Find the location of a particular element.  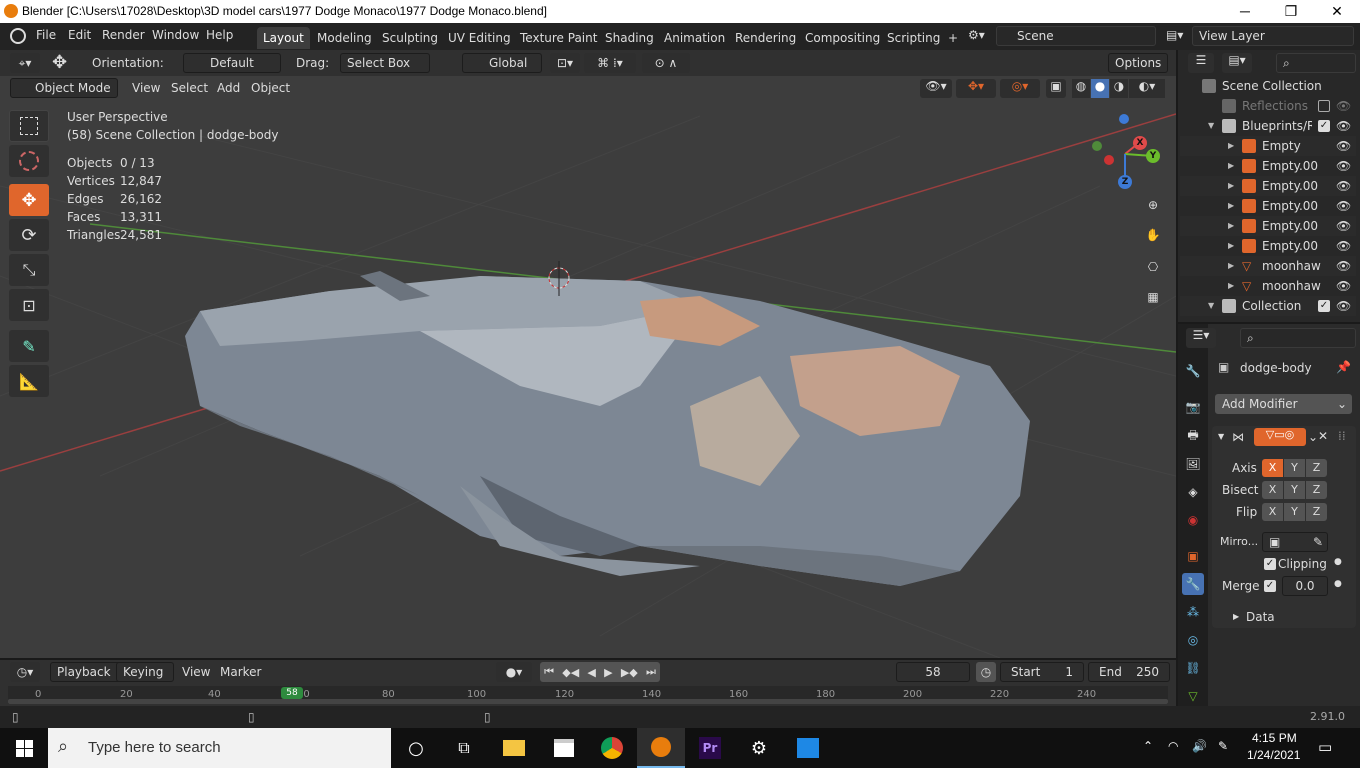

drag-handle-icon: ⁞⁞ is located at coordinates (1342, 436).